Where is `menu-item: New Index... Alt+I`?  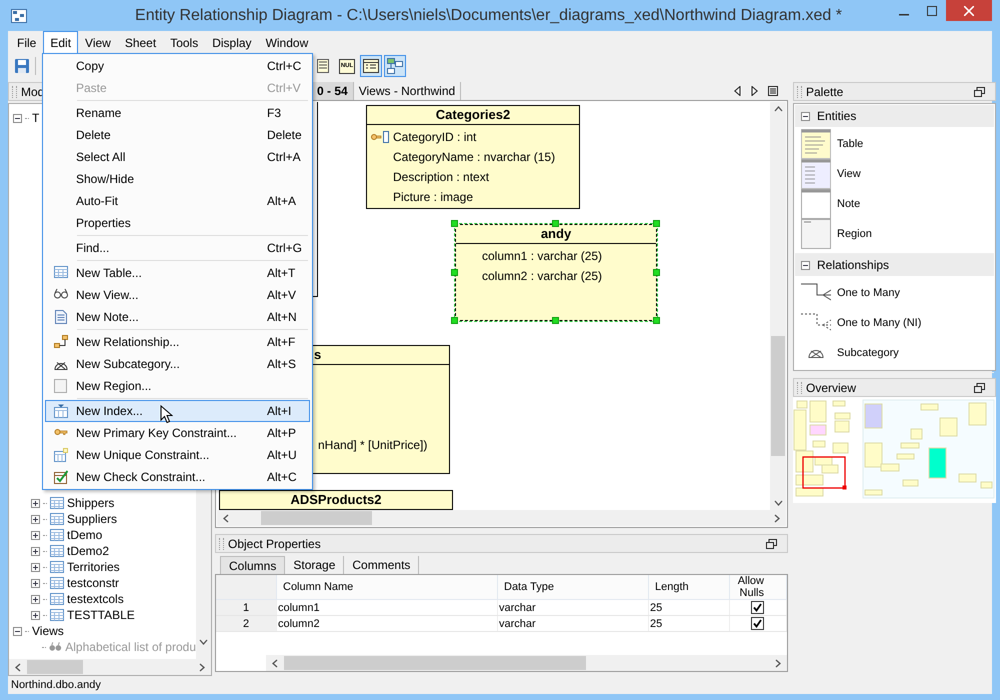
menu-item: New Index... Alt+I is located at coordinates (177, 411).